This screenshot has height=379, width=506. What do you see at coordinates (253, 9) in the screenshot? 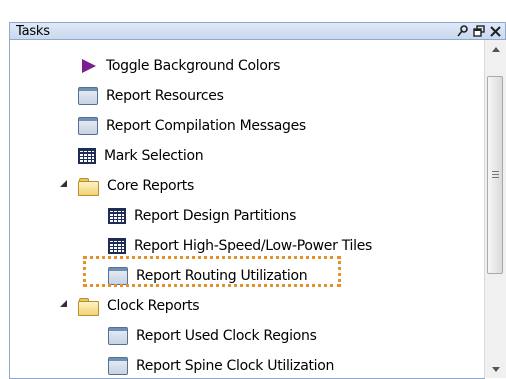
I see `top-strip` at bounding box center [253, 9].